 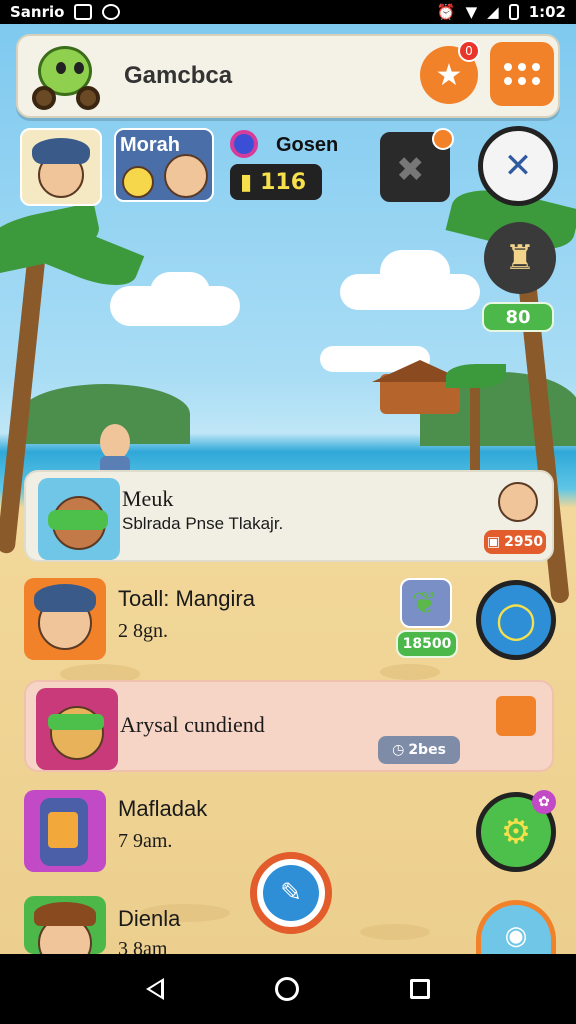 What do you see at coordinates (154, 989) in the screenshot?
I see `back-icon` at bounding box center [154, 989].